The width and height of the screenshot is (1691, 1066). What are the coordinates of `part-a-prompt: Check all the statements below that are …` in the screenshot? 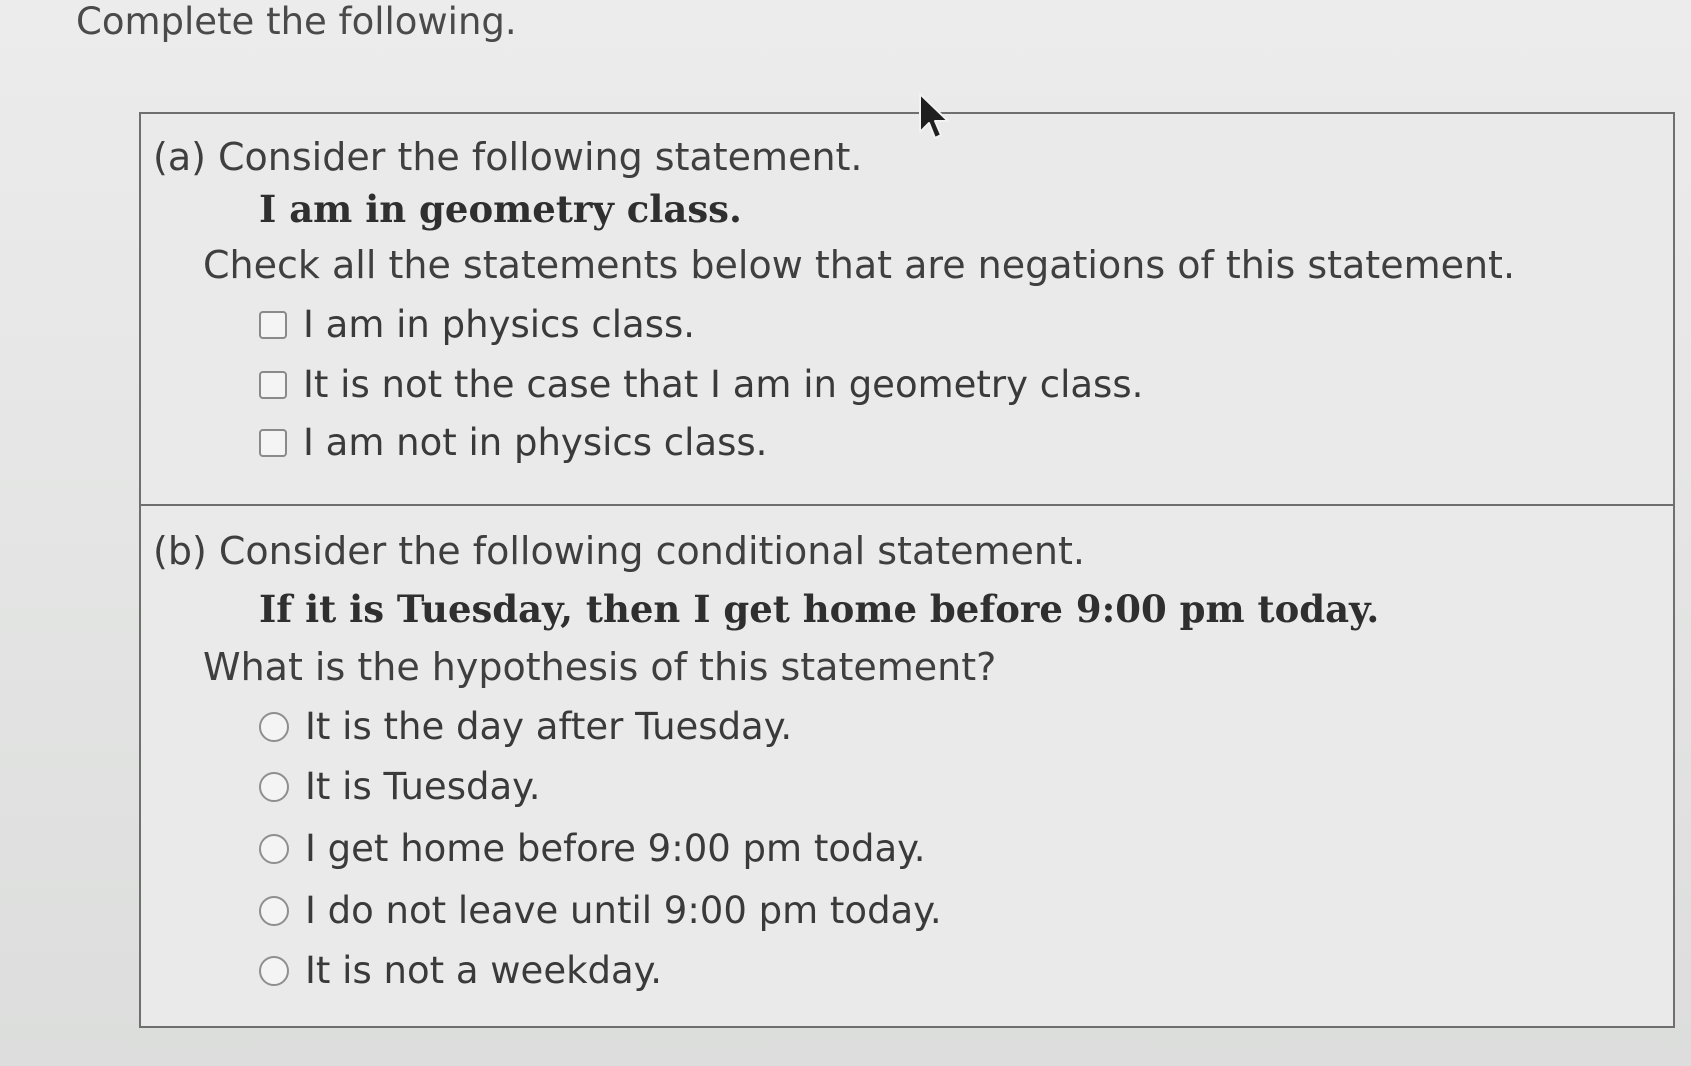 It's located at (859, 265).